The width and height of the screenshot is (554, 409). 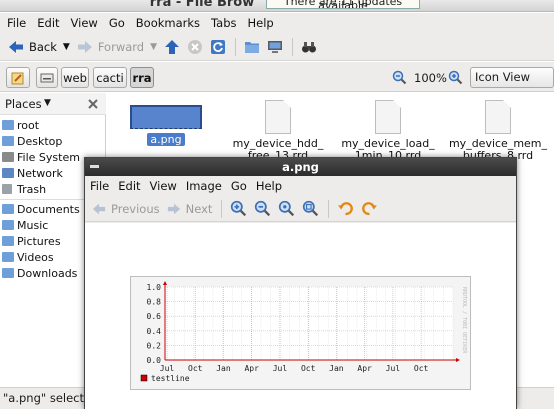 I want to click on file-item-mem-buffers: my_device_mem_ buffers_8.rrd, so click(x=498, y=131).